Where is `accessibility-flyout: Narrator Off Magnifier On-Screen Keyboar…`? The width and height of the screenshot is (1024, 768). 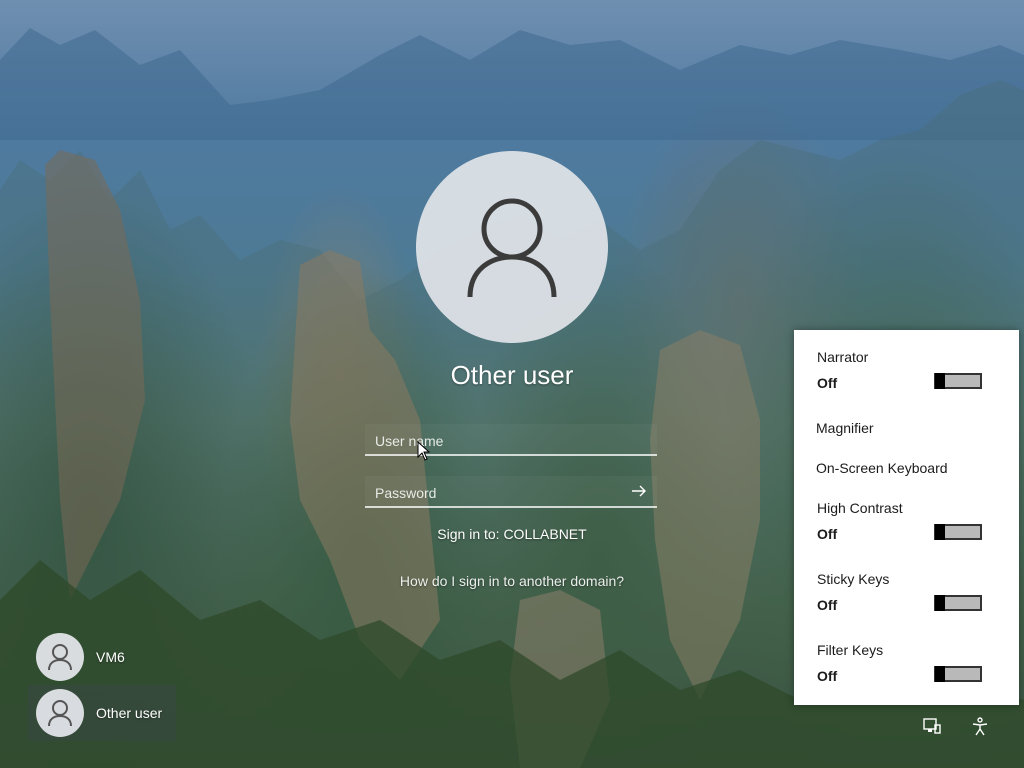 accessibility-flyout: Narrator Off Magnifier On-Screen Keyboar… is located at coordinates (906, 517).